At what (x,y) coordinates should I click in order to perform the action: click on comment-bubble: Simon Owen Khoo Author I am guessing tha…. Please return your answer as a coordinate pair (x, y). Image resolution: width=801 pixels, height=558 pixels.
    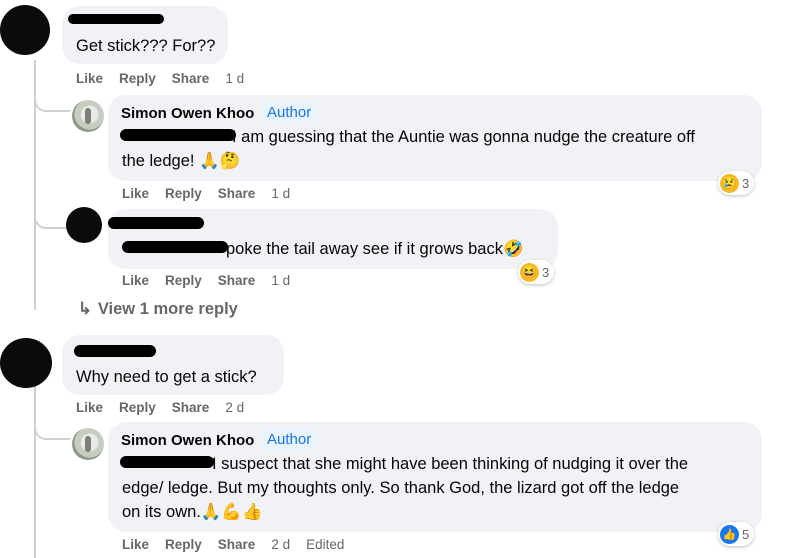
    Looking at the image, I should click on (435, 138).